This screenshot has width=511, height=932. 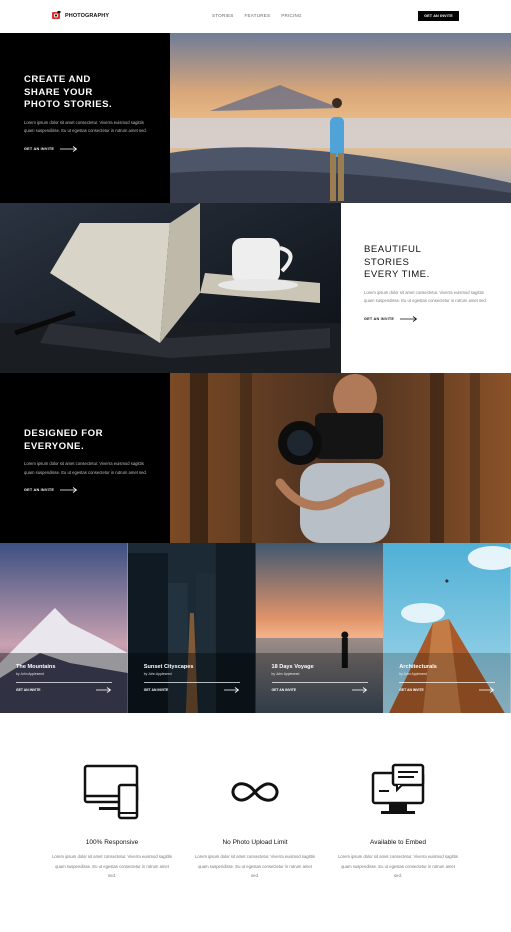 I want to click on logo-text: PHOTOGRAPHY, so click(x=87, y=15).